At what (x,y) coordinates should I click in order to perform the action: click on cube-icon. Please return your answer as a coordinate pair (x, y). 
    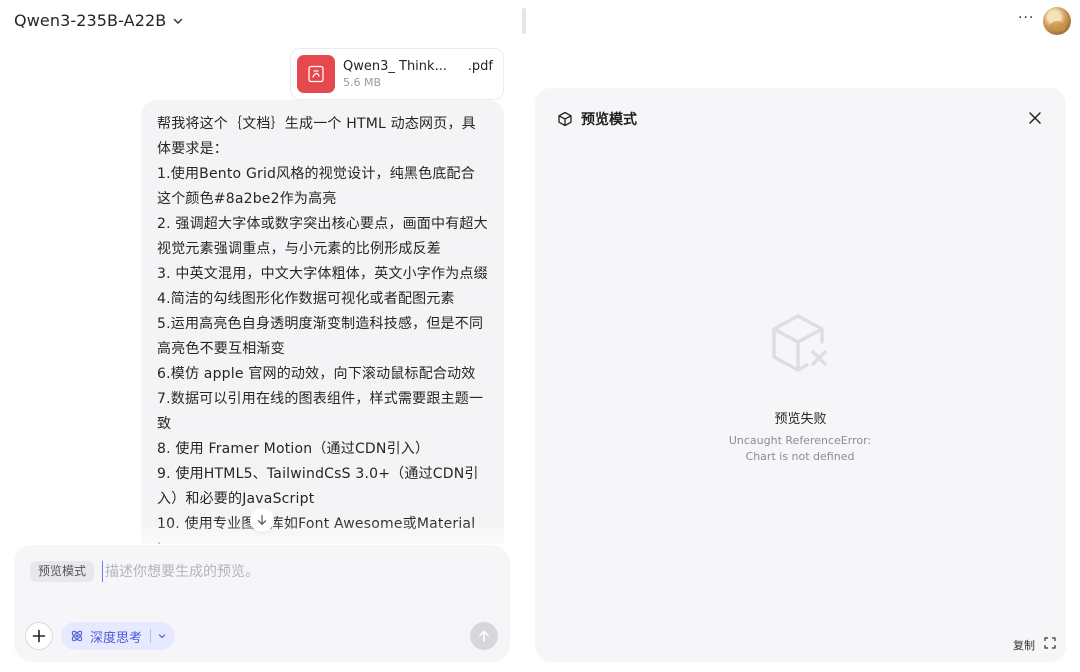
    Looking at the image, I should click on (565, 119).